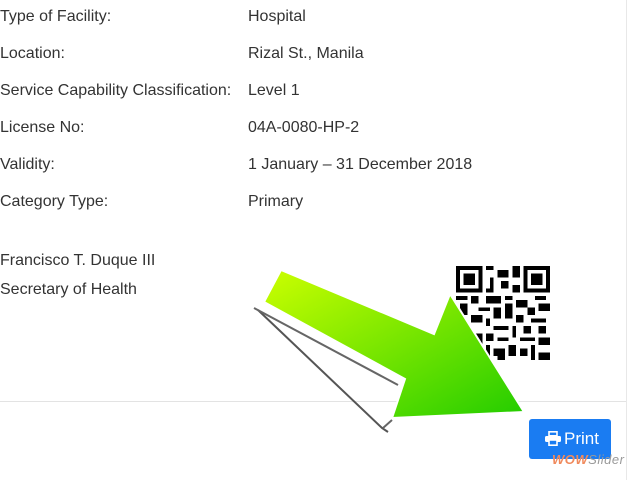 The height and width of the screenshot is (480, 640). What do you see at coordinates (304, 127) in the screenshot?
I see `detail-value: 04A-0080-HP-2` at bounding box center [304, 127].